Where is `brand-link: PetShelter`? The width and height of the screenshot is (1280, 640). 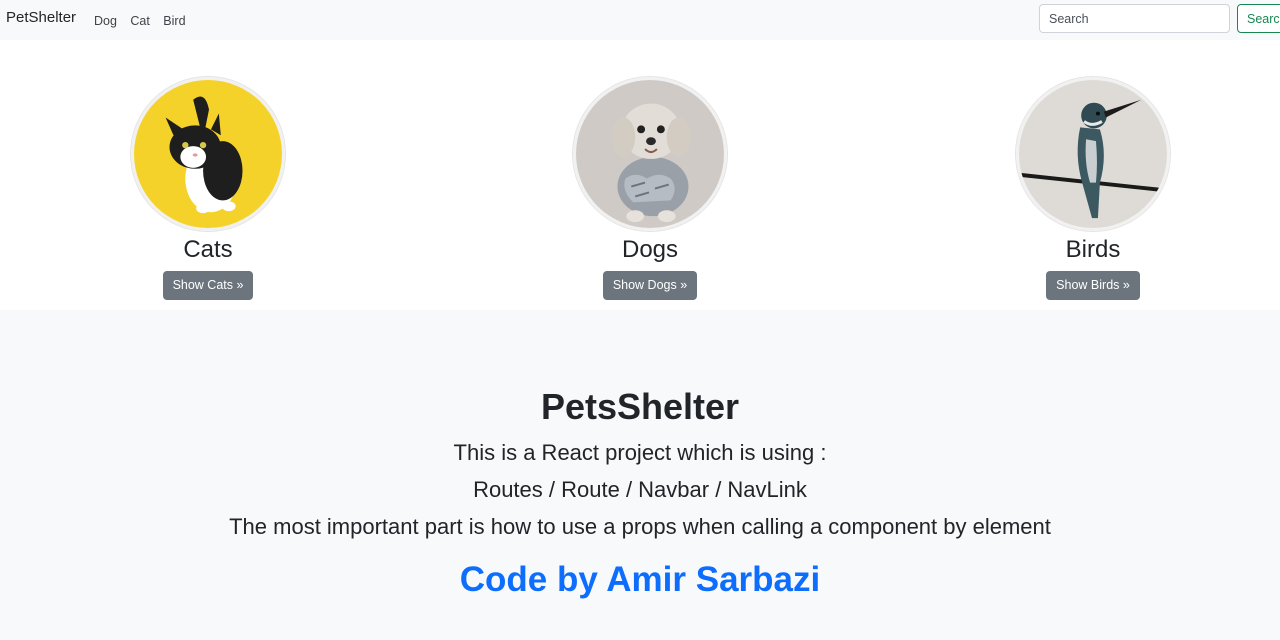 brand-link: PetShelter is located at coordinates (41, 17).